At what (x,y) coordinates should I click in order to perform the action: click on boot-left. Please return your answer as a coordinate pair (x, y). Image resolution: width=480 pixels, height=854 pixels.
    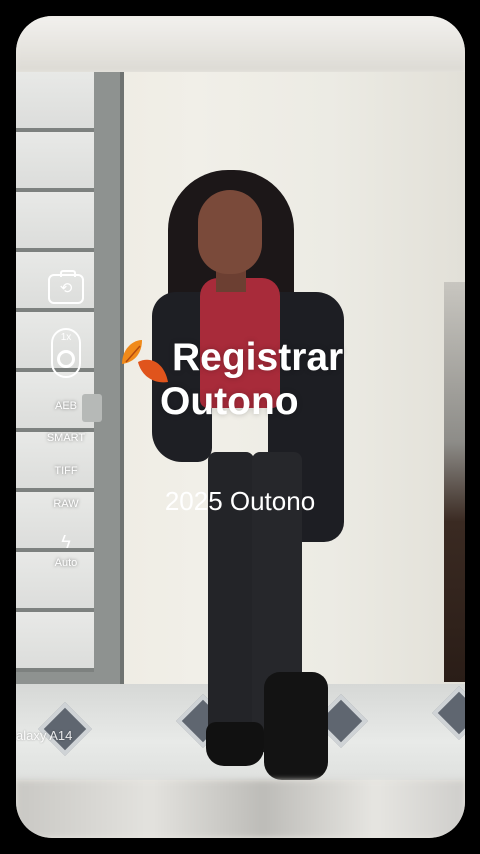
    Looking at the image, I should click on (235, 744).